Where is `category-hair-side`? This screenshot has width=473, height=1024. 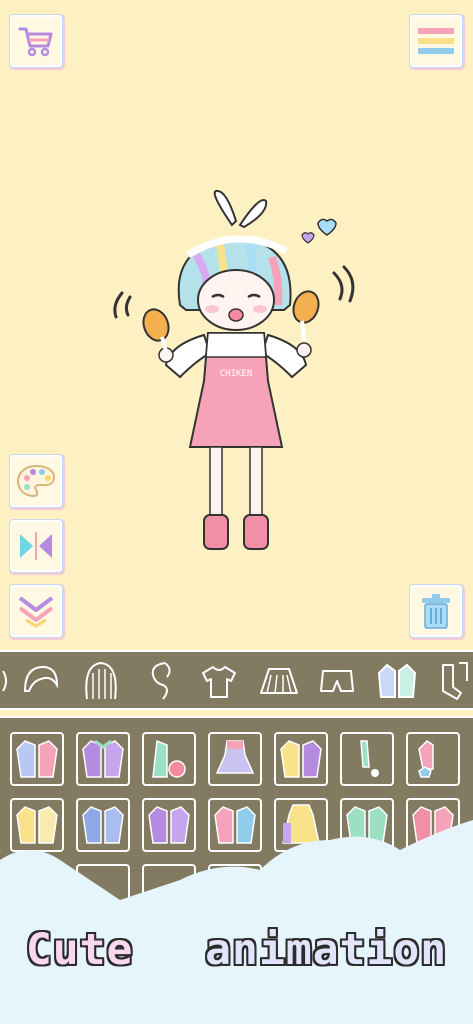 category-hair-side is located at coordinates (161, 681).